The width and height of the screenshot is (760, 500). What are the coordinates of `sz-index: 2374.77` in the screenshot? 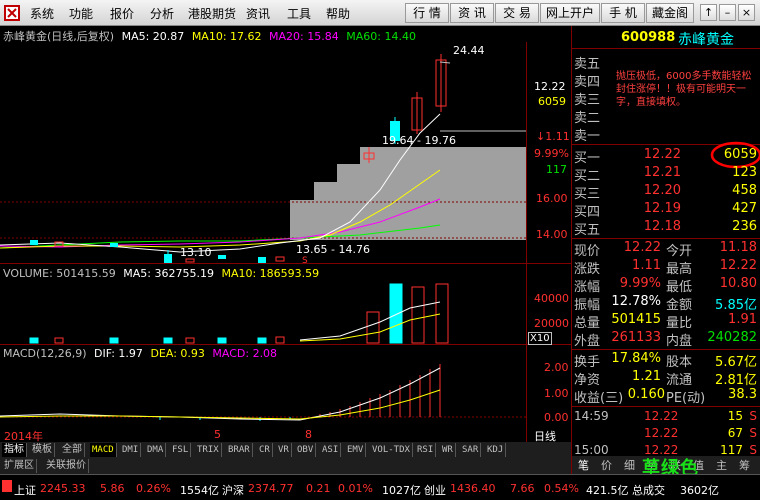 It's located at (271, 488).